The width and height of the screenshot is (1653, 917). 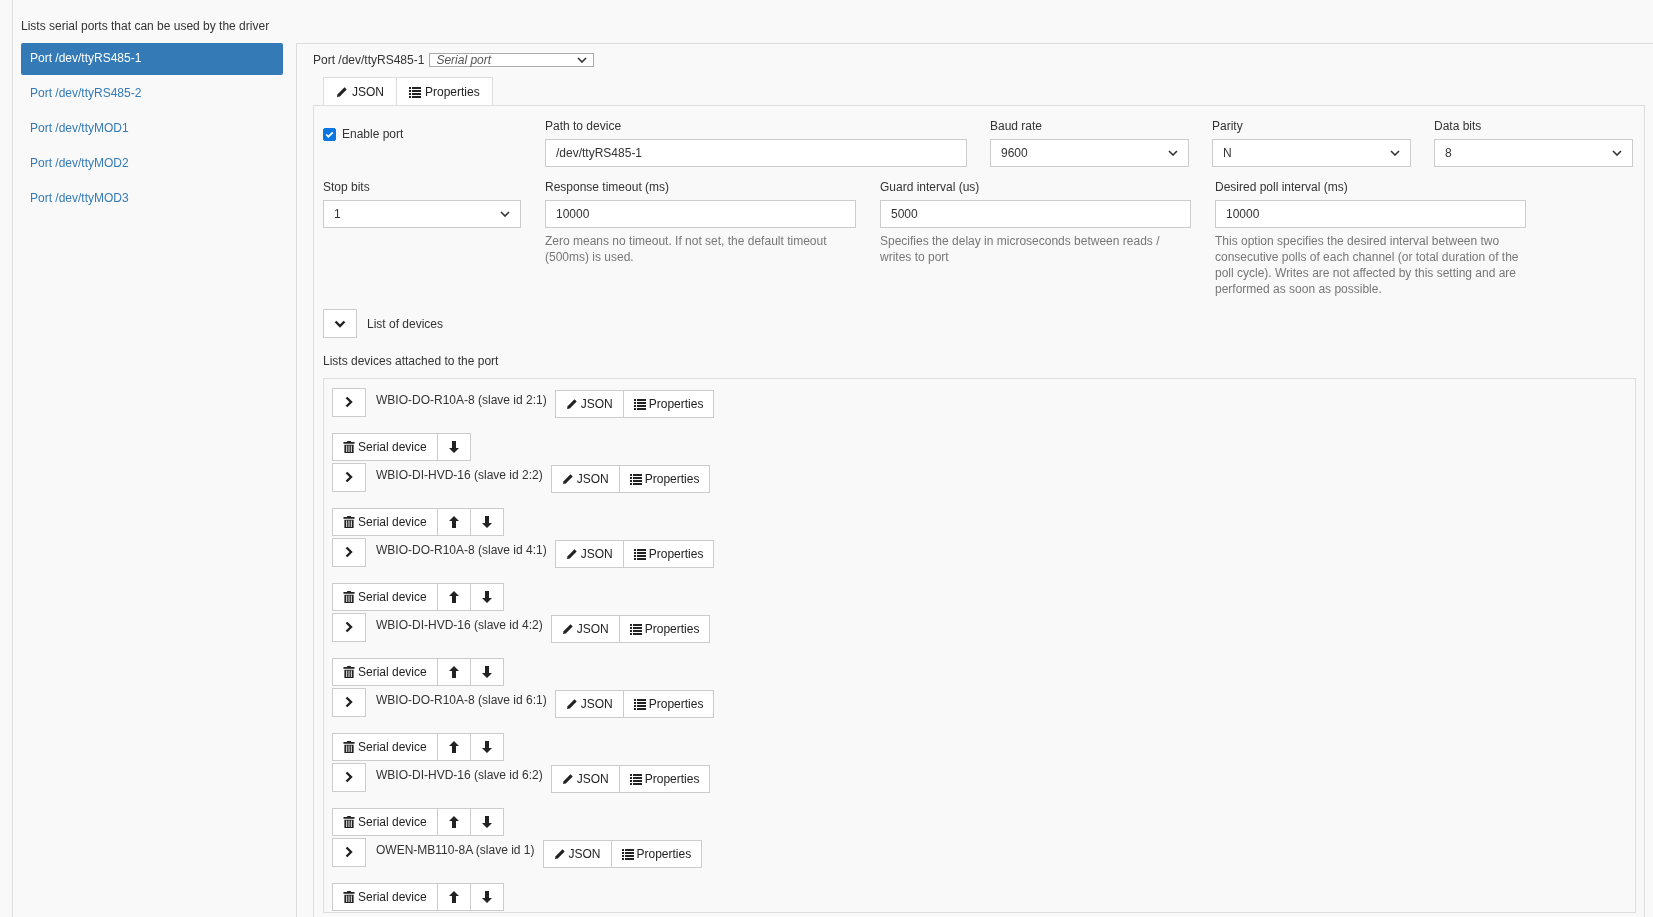 What do you see at coordinates (411, 361) in the screenshot?
I see `devices-heading: Lists devices attached to the port` at bounding box center [411, 361].